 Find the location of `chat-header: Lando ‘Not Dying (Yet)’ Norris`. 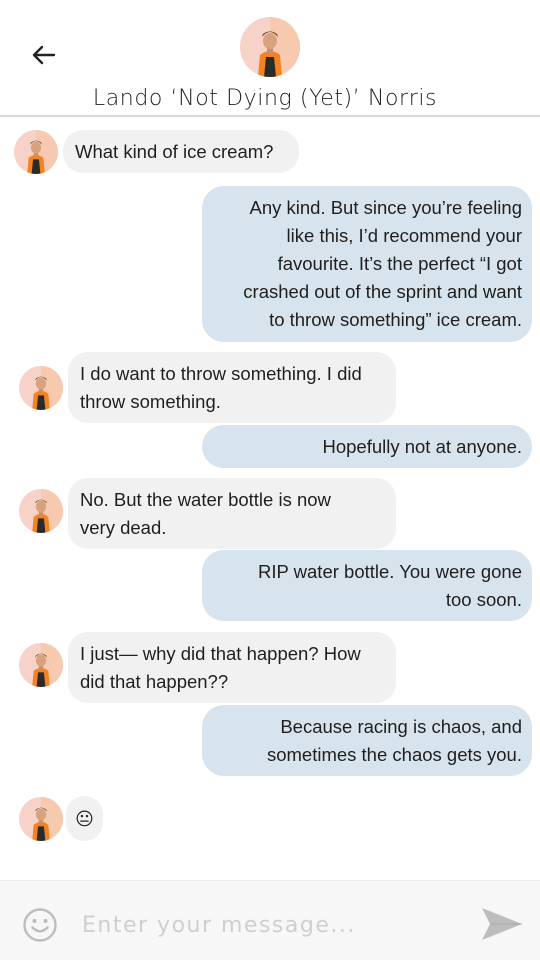

chat-header: Lando ‘Not Dying (Yet)’ Norris is located at coordinates (270, 58).